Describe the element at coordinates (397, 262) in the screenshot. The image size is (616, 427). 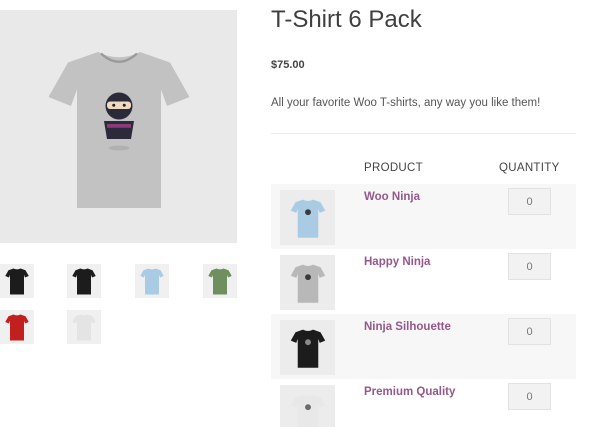
I see `product-link-happy-ninja: Happy Ninja` at that location.